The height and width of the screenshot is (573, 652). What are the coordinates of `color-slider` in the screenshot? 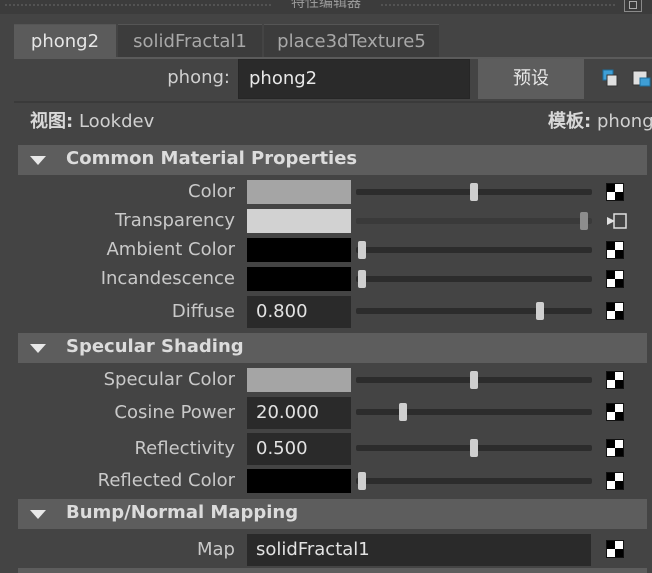 It's located at (474, 192).